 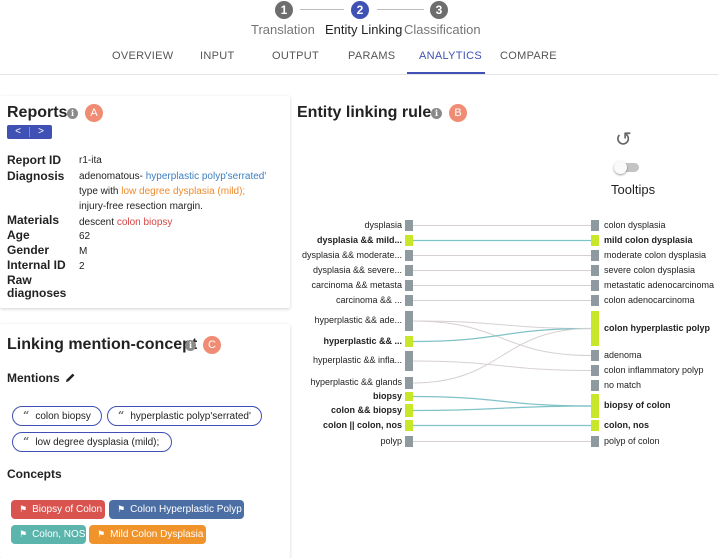 What do you see at coordinates (70, 377) in the screenshot?
I see `pen-icon` at bounding box center [70, 377].